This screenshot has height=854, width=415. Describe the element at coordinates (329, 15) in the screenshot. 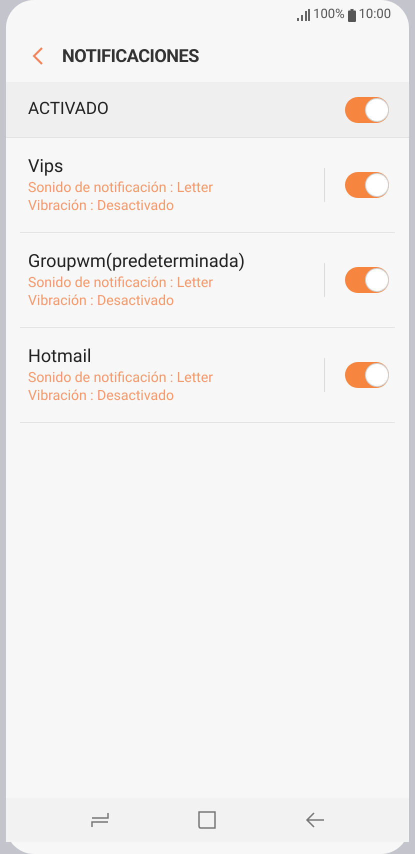

I see `battery-percentage: 100%` at that location.